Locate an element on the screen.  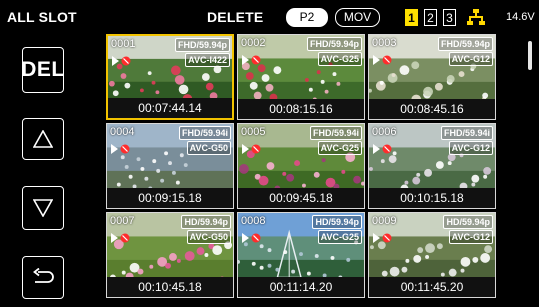
clip-timecode: 00:11:45.20 is located at coordinates (432, 287).